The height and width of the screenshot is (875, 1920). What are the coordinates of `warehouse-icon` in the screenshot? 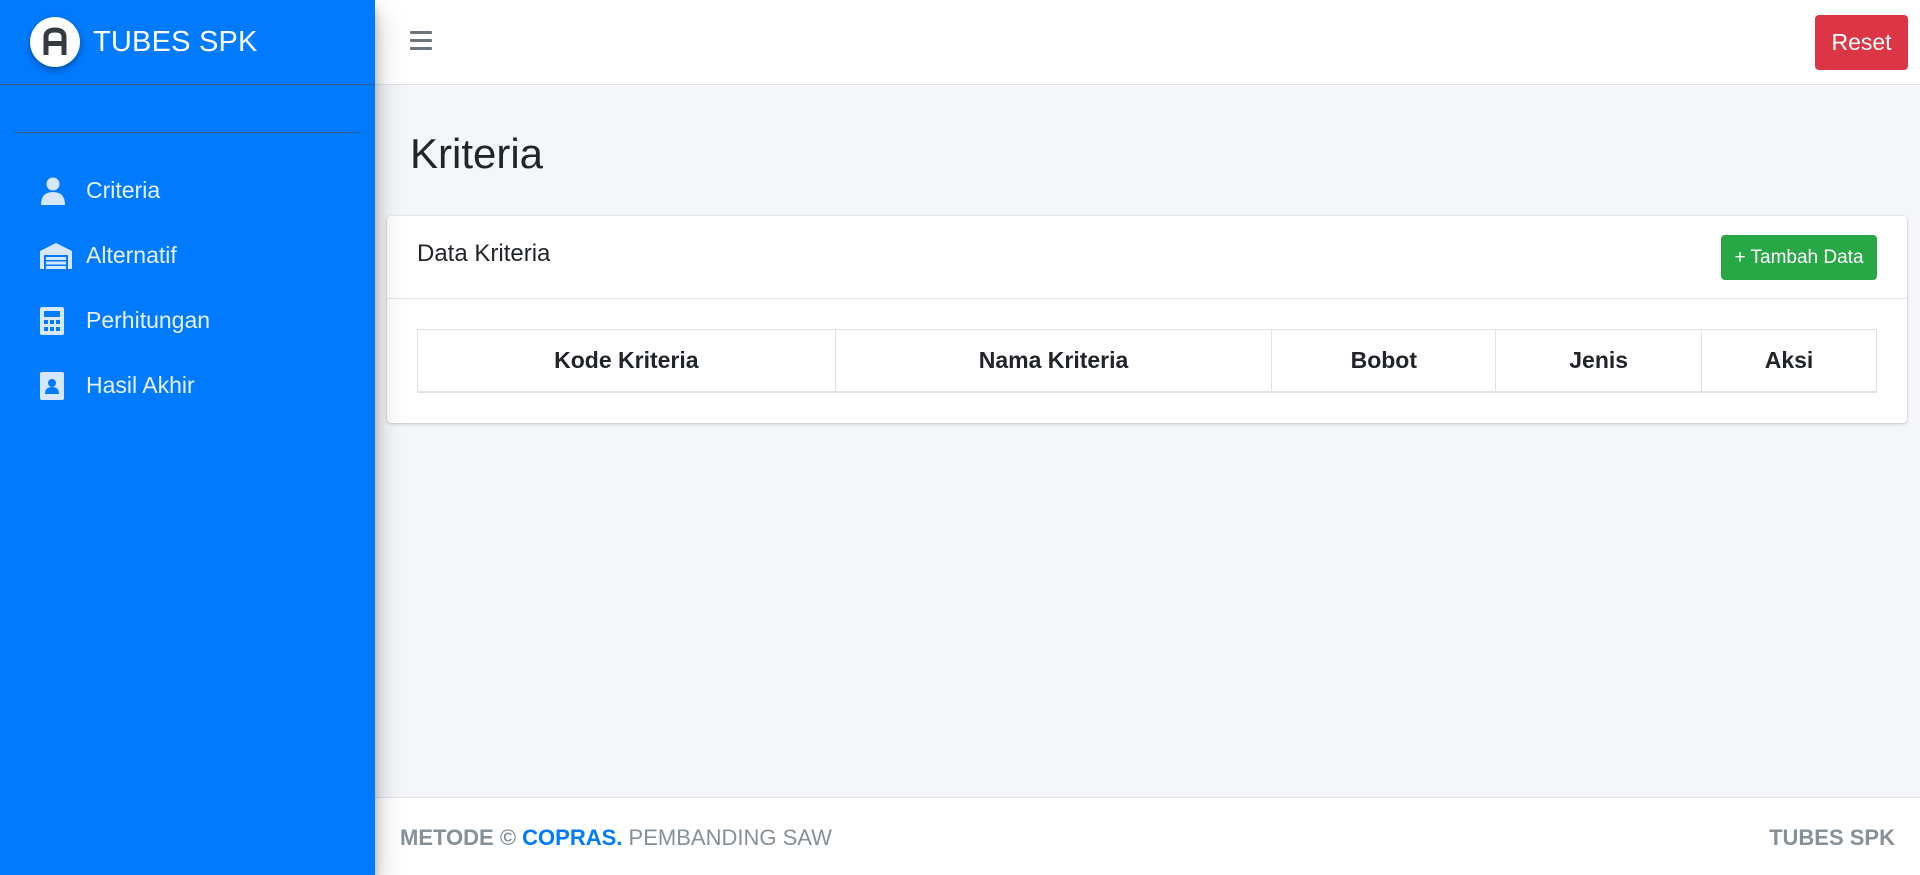 It's located at (56, 256).